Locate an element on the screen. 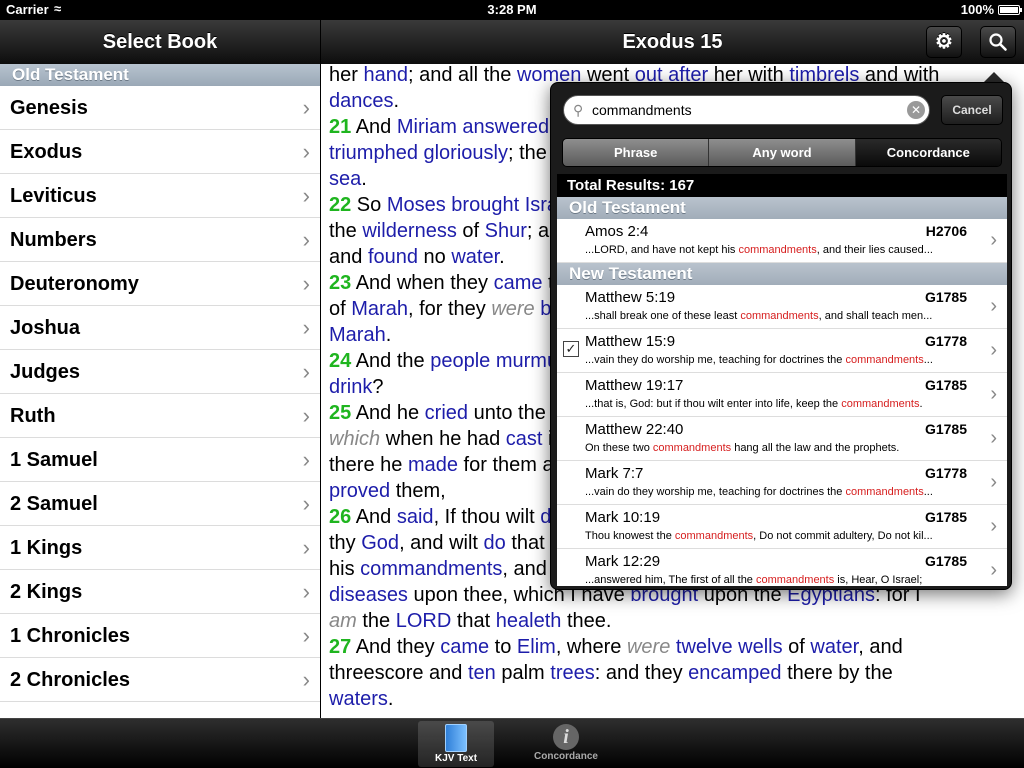  search-mode-concordance: Concordance is located at coordinates (928, 152).